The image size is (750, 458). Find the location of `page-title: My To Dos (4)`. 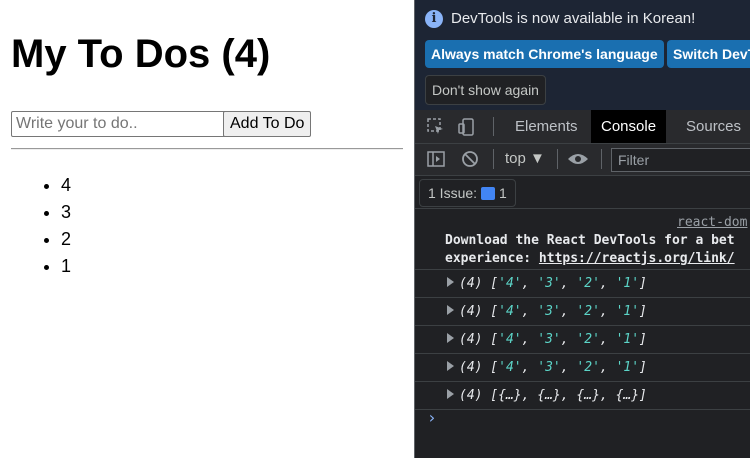

page-title: My To Dos (4) is located at coordinates (141, 54).